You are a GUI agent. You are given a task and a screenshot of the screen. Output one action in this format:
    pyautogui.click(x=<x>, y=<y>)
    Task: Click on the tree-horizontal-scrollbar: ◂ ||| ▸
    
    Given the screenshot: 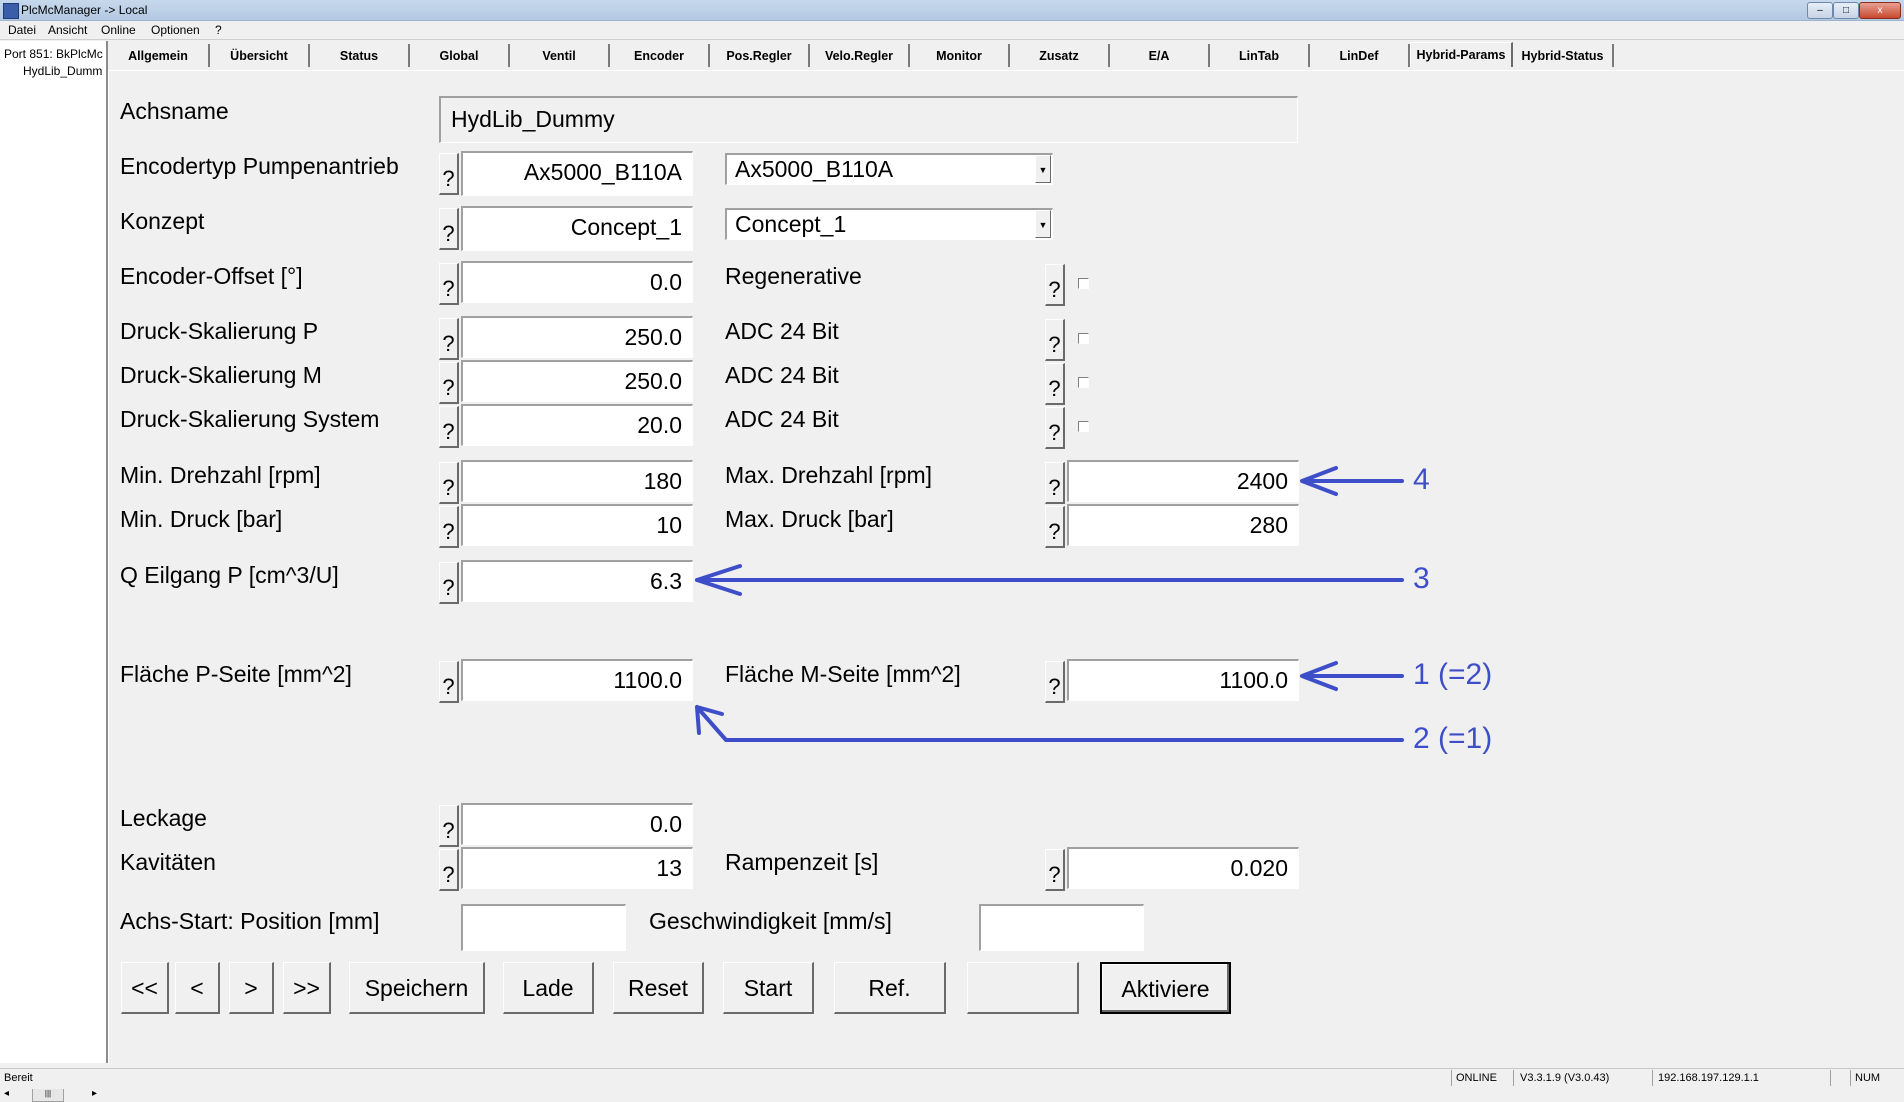 What is the action you would take?
    pyautogui.click(x=52, y=1094)
    